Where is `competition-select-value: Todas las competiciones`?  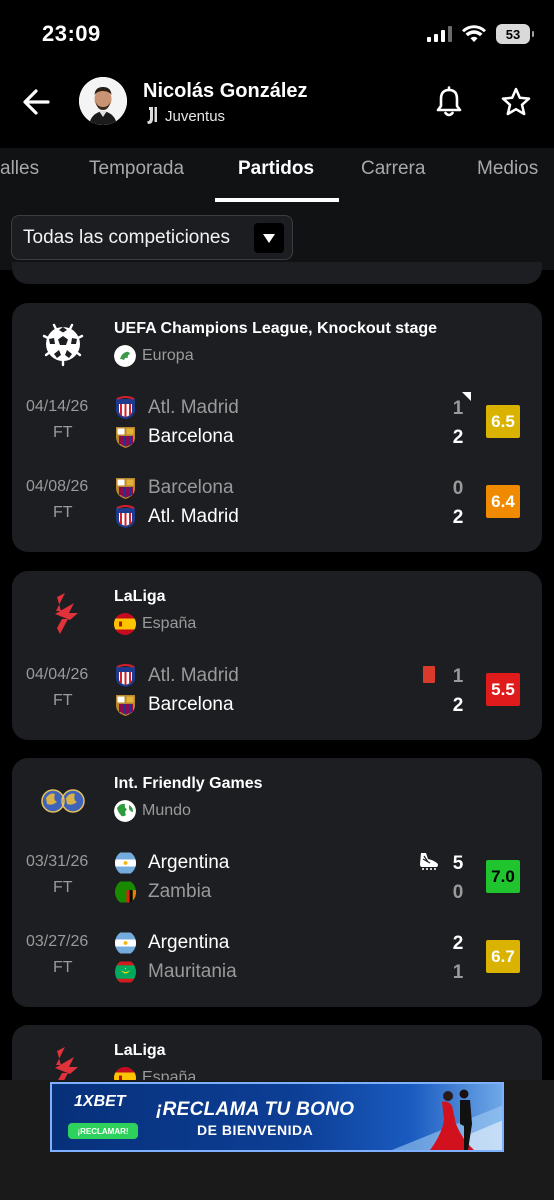 competition-select-value: Todas las competiciones is located at coordinates (126, 237).